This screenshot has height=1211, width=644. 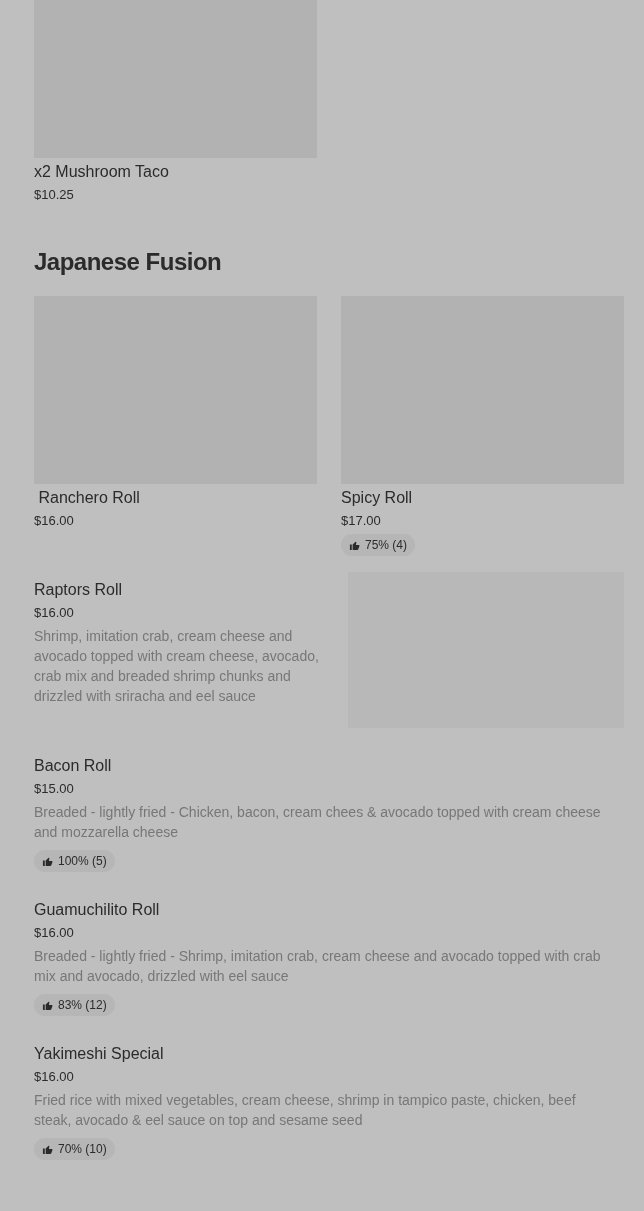 What do you see at coordinates (78, 590) in the screenshot?
I see `item-title: Raptors Roll` at bounding box center [78, 590].